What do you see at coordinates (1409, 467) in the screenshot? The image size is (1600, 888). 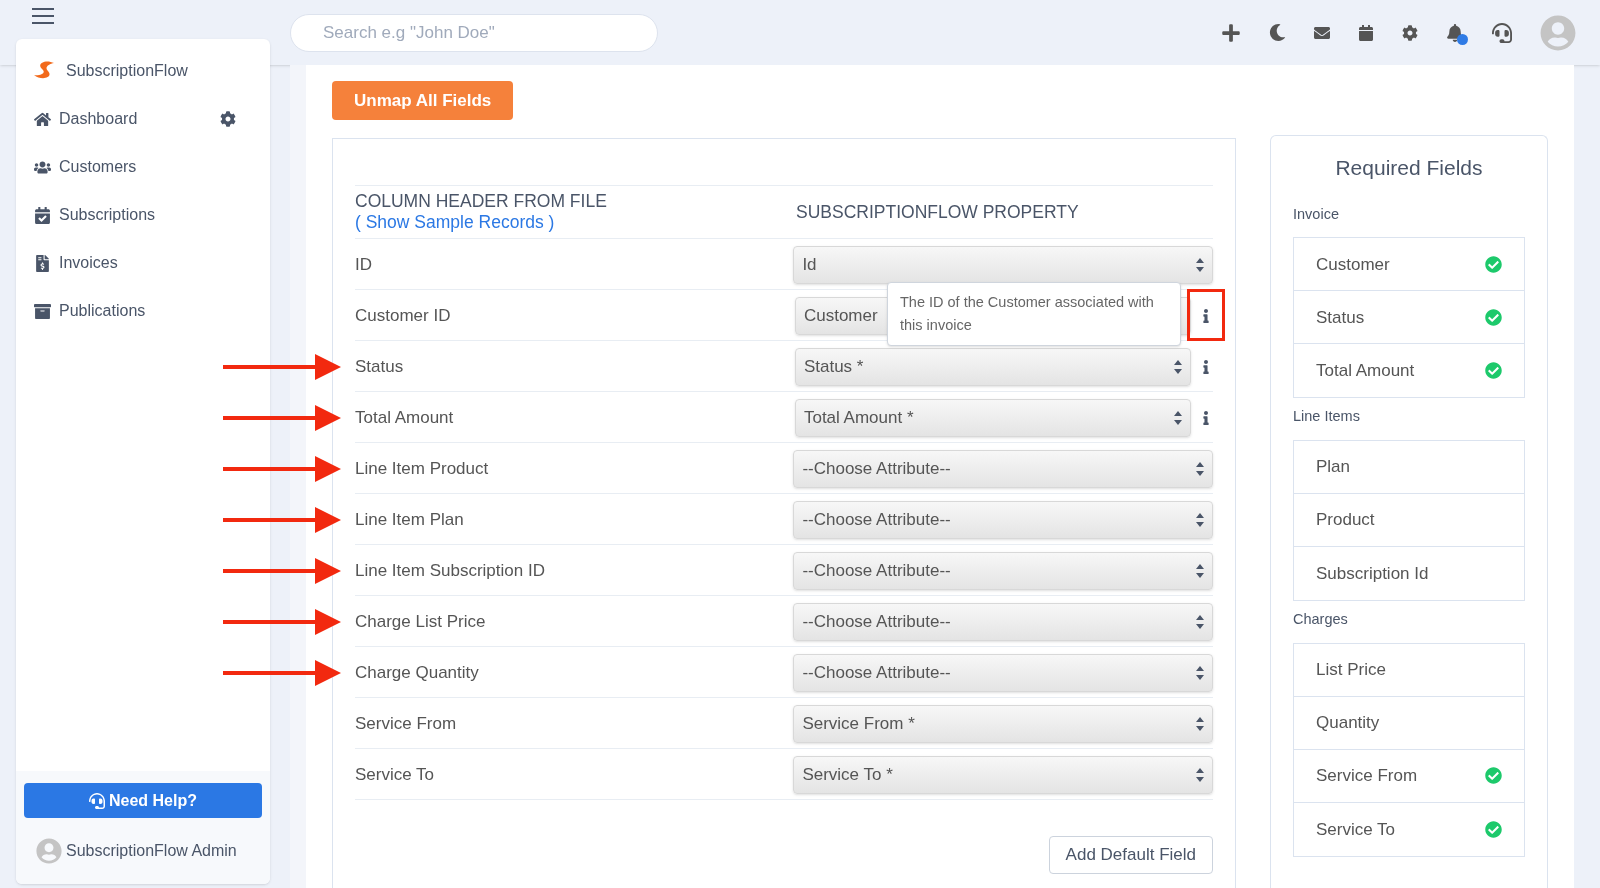 I see `required-field-item: Plan` at bounding box center [1409, 467].